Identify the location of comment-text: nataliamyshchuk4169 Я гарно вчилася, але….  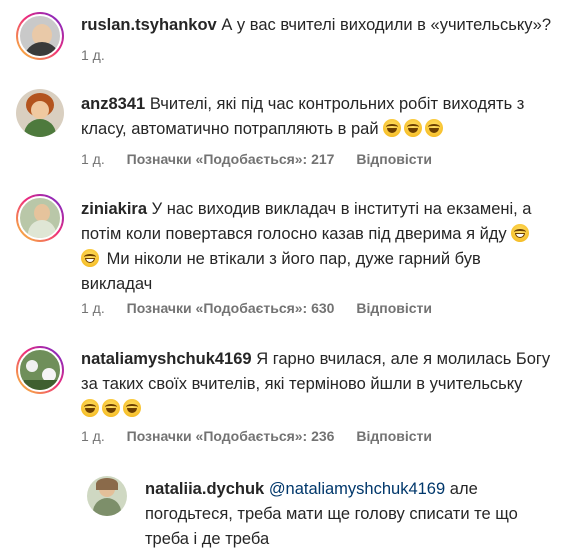
(315, 384).